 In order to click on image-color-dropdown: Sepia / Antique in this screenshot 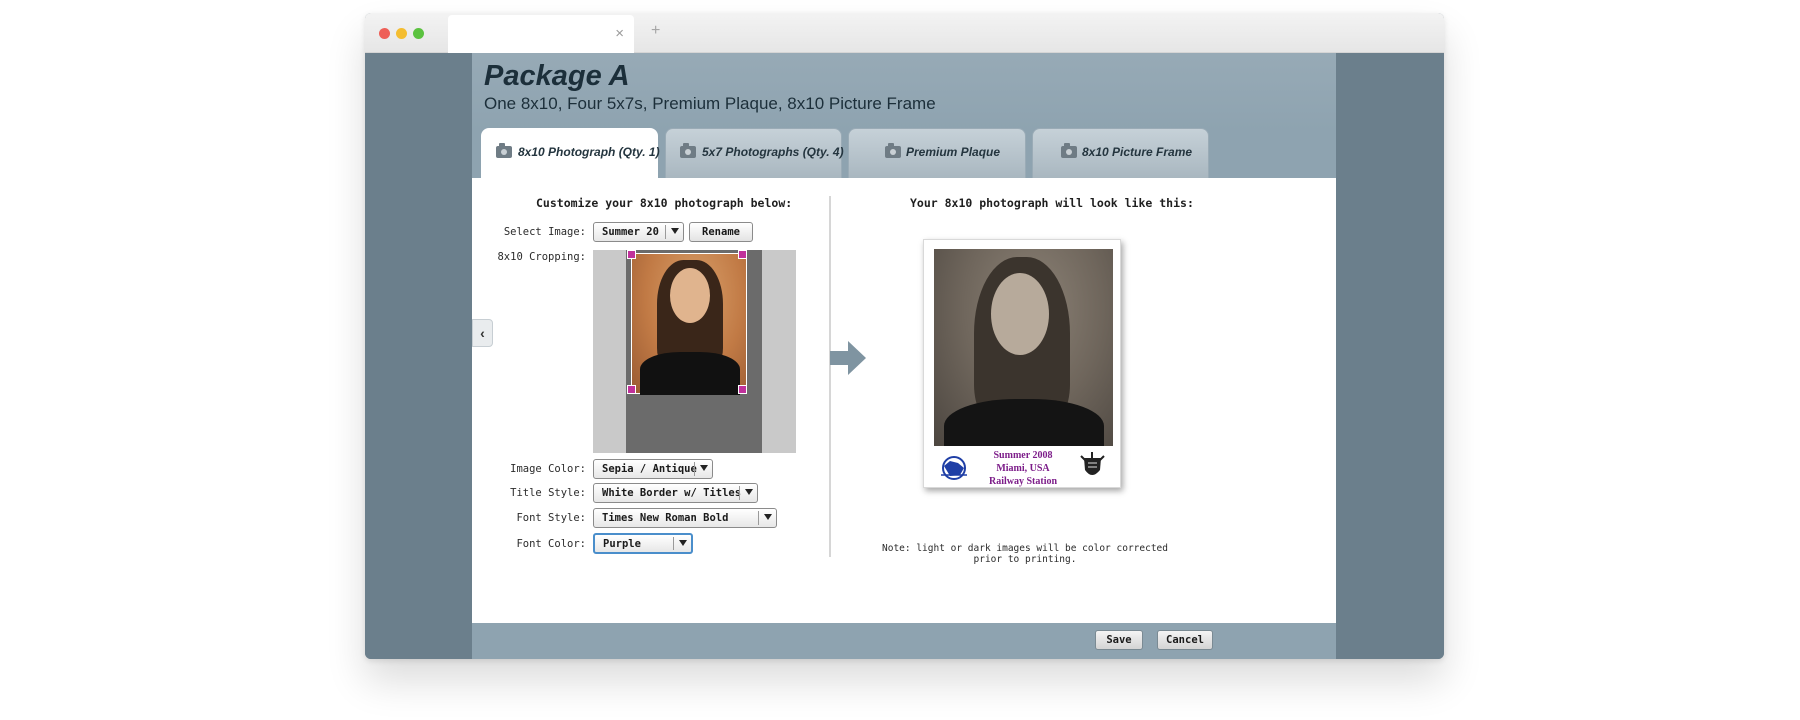, I will do `click(653, 469)`.